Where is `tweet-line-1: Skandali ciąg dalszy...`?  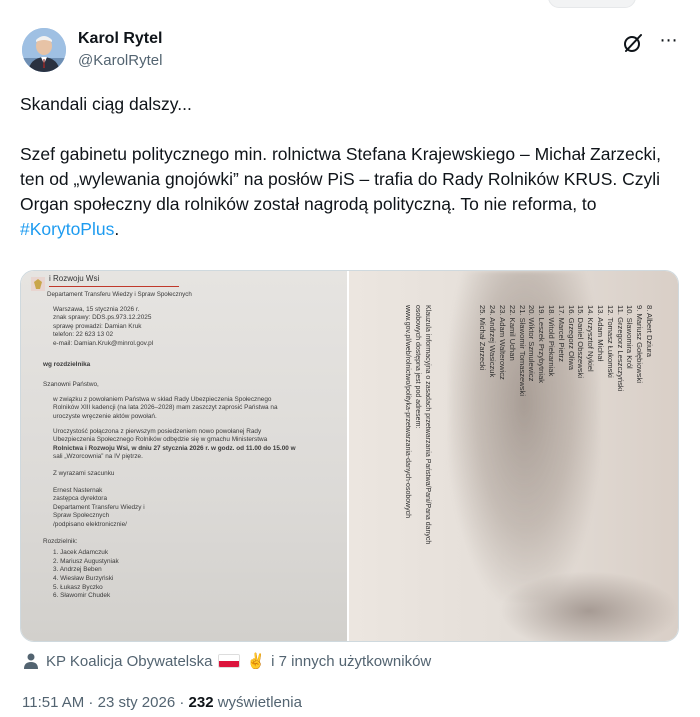 tweet-line-1: Skandali ciąg dalszy... is located at coordinates (106, 104).